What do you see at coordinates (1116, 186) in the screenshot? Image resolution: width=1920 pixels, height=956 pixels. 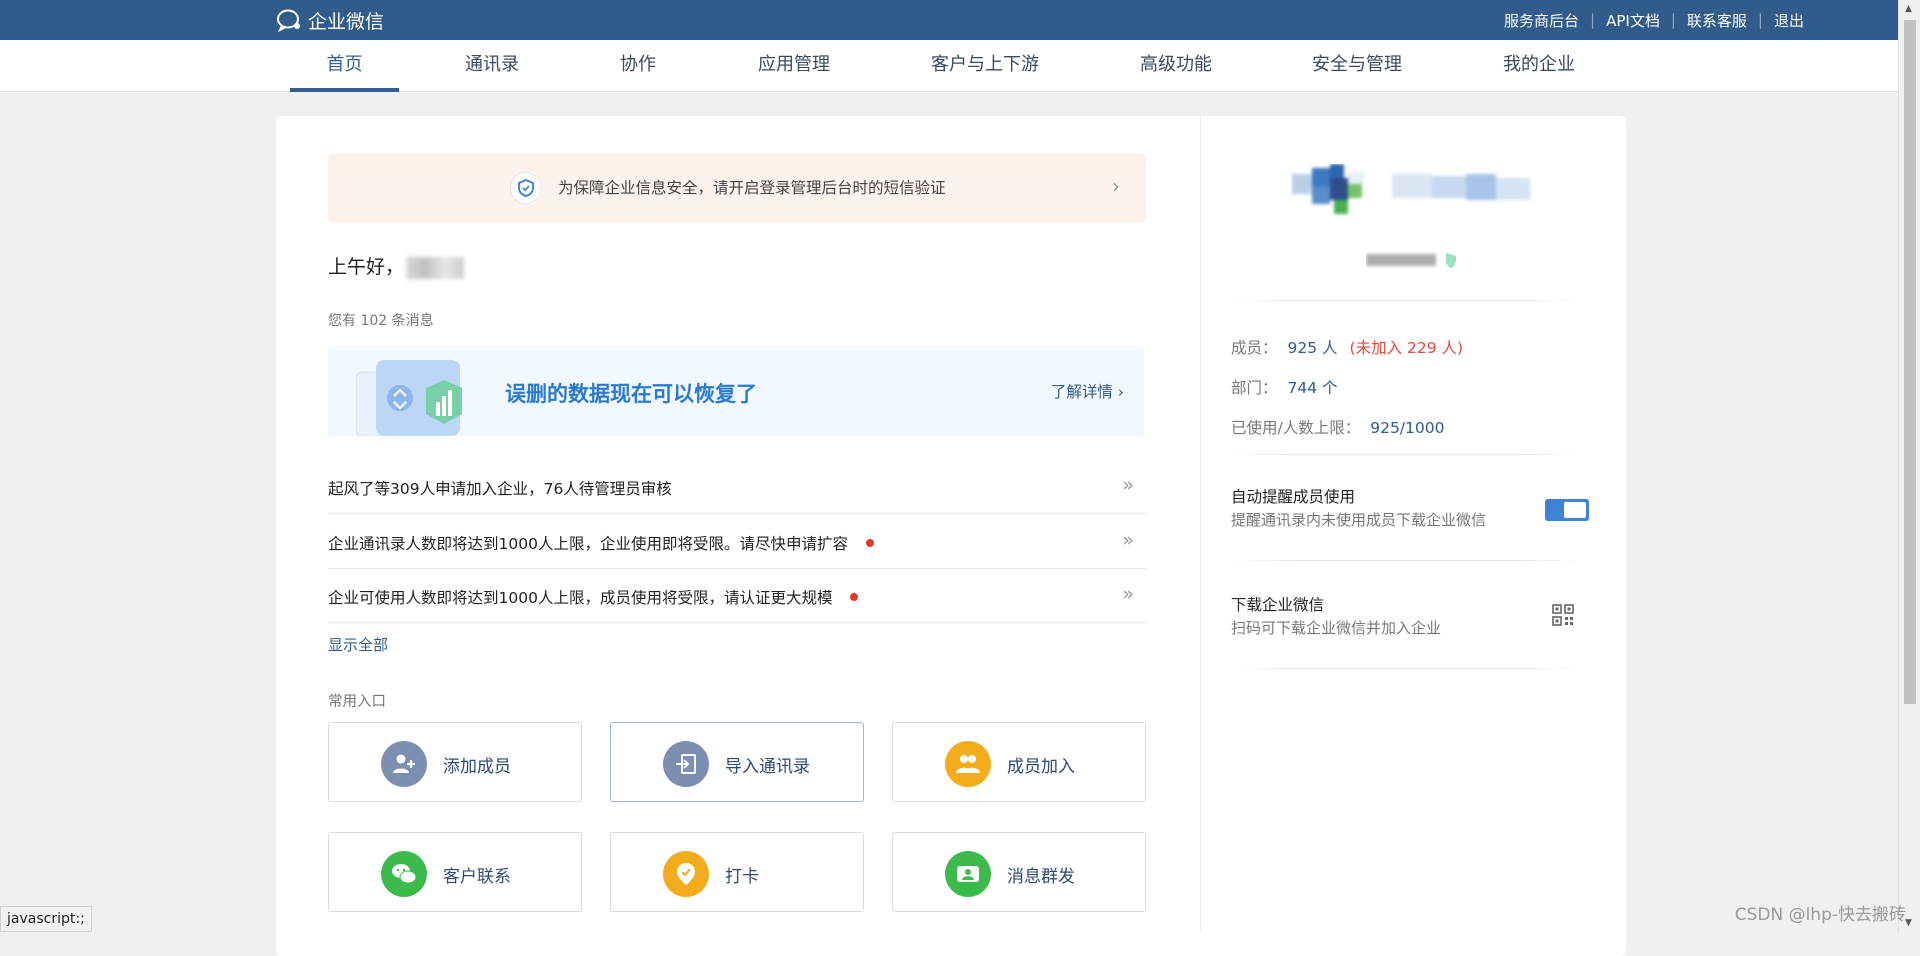 I see `chevron-right-icon: ›` at bounding box center [1116, 186].